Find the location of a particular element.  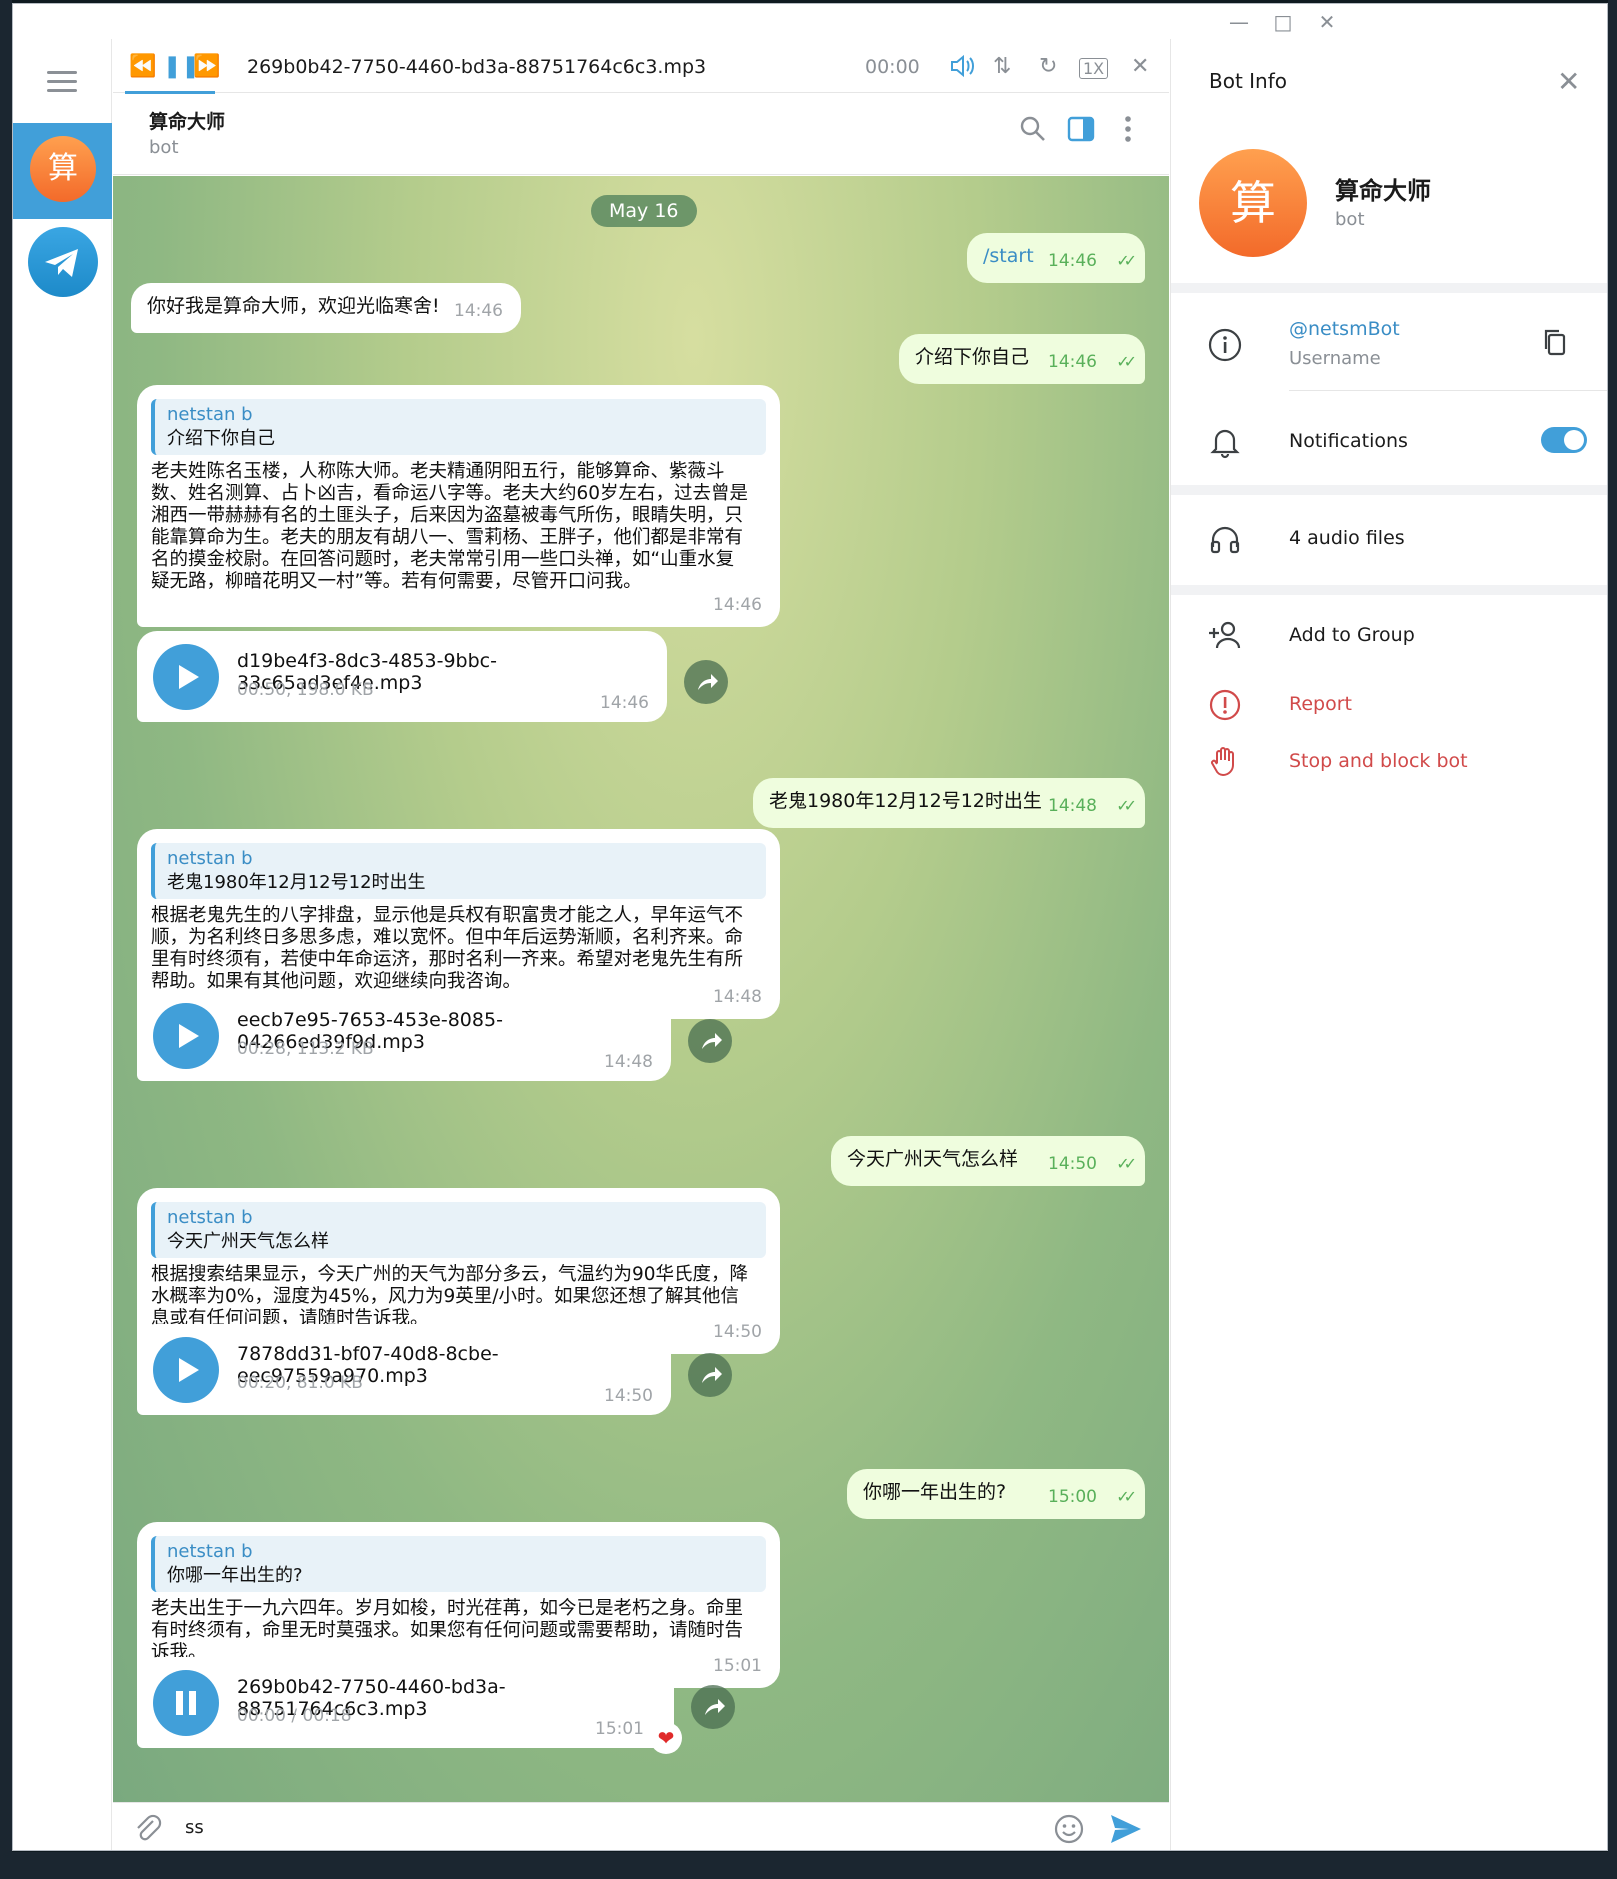

report-button: Report is located at coordinates (1320, 704).